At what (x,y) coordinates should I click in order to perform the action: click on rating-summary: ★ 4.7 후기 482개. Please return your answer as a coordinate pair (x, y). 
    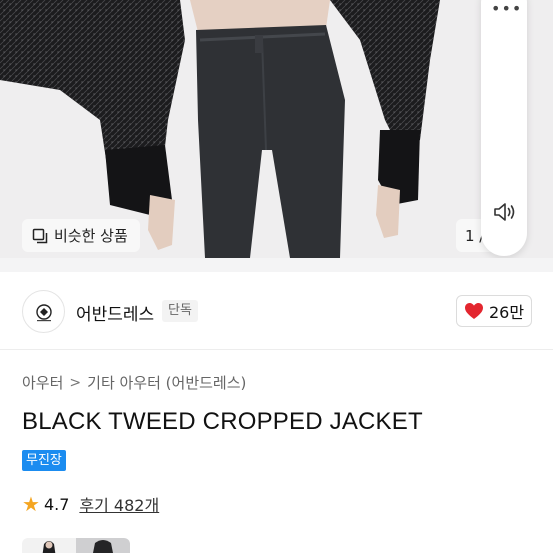
    Looking at the image, I should click on (90, 504).